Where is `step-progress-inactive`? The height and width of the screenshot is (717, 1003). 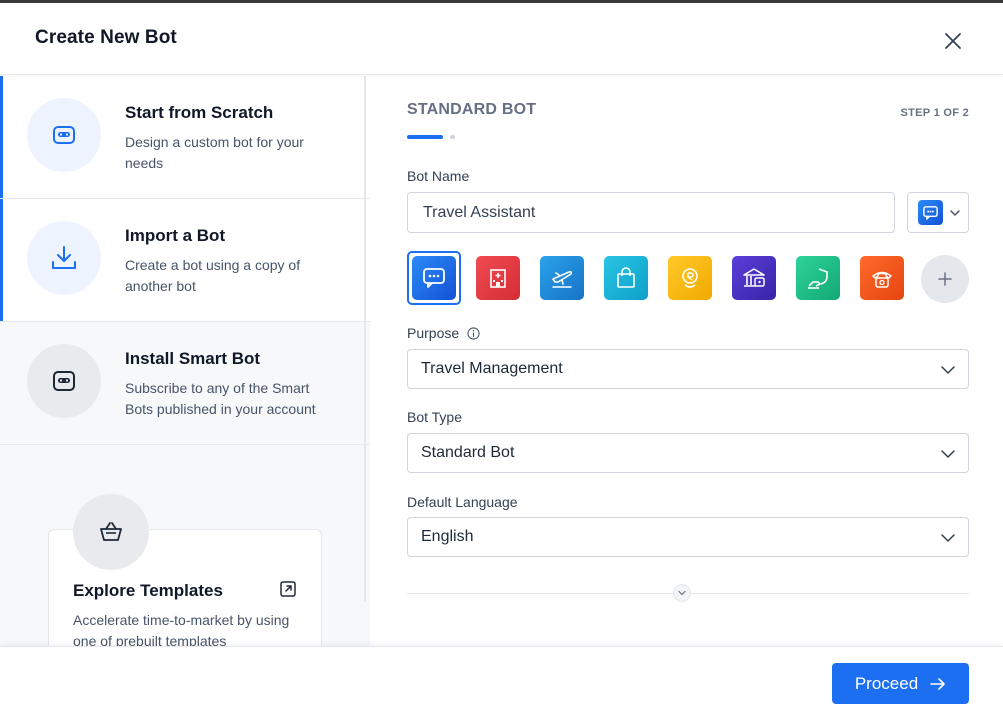
step-progress-inactive is located at coordinates (452, 137).